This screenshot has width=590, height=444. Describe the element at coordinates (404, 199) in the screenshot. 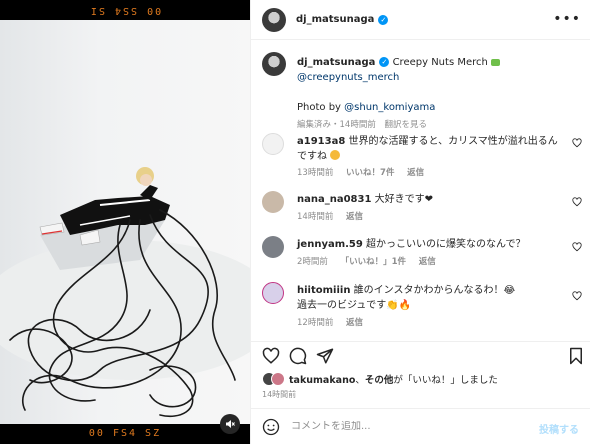

I see `comment-text: 大好きです❤` at that location.